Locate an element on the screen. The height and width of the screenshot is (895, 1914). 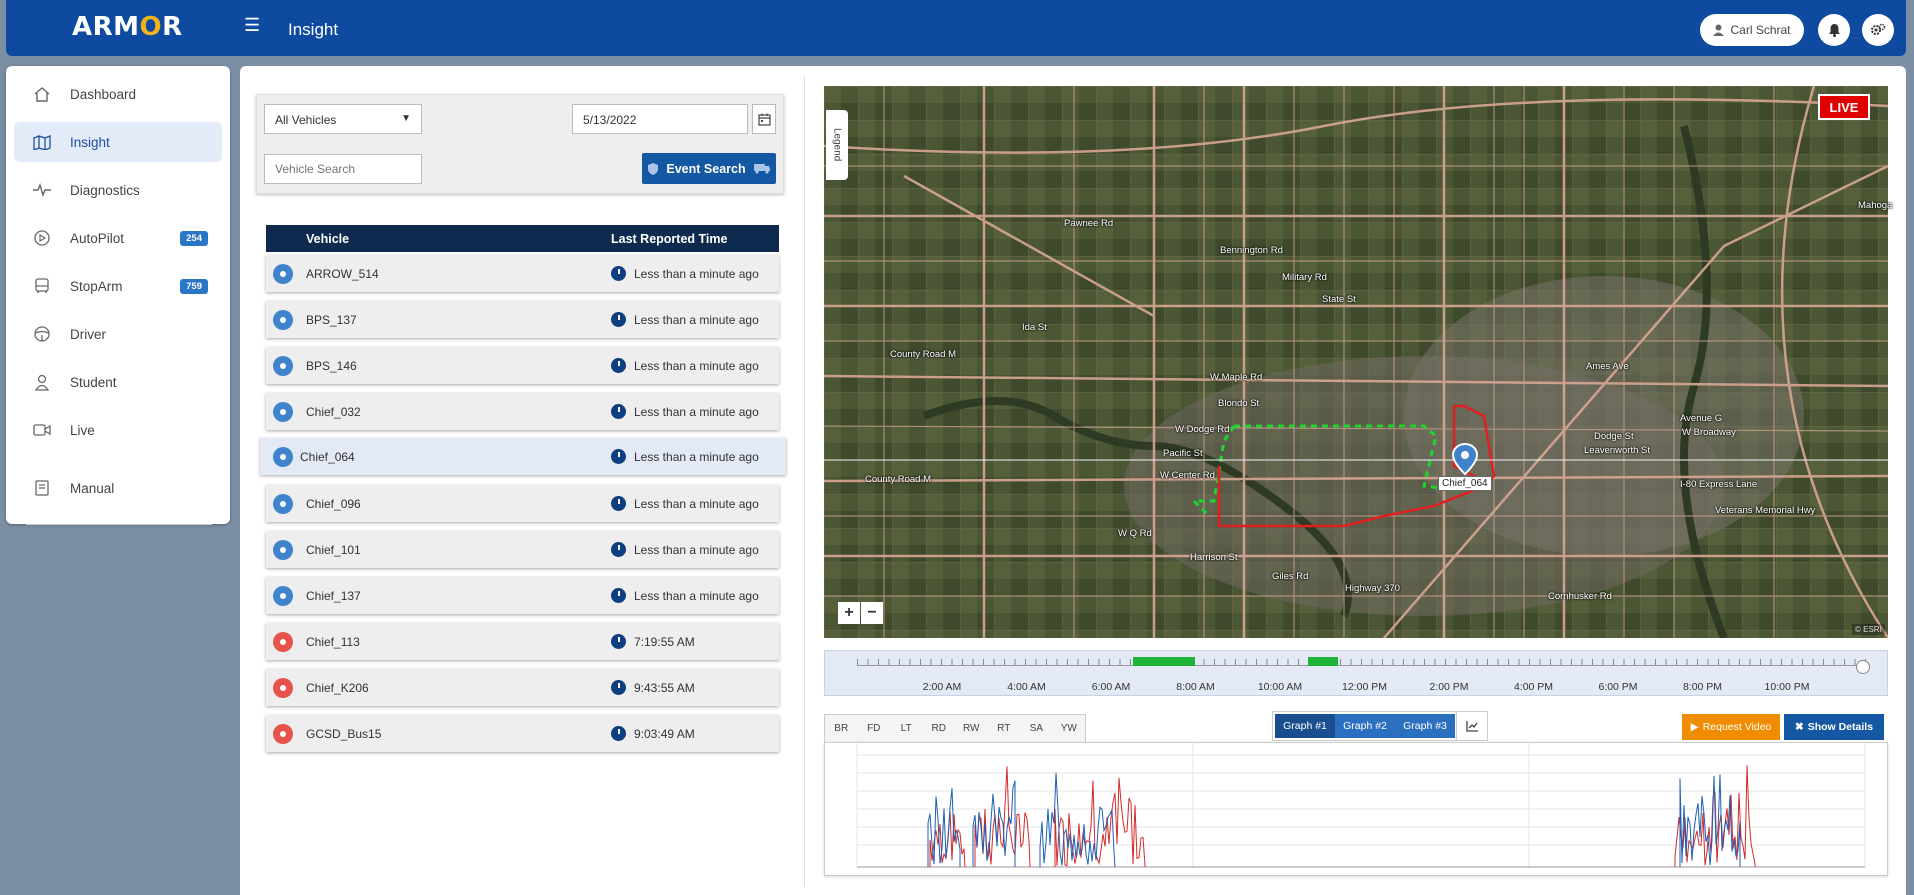
sidebar-item-live: Live is located at coordinates (118, 430).